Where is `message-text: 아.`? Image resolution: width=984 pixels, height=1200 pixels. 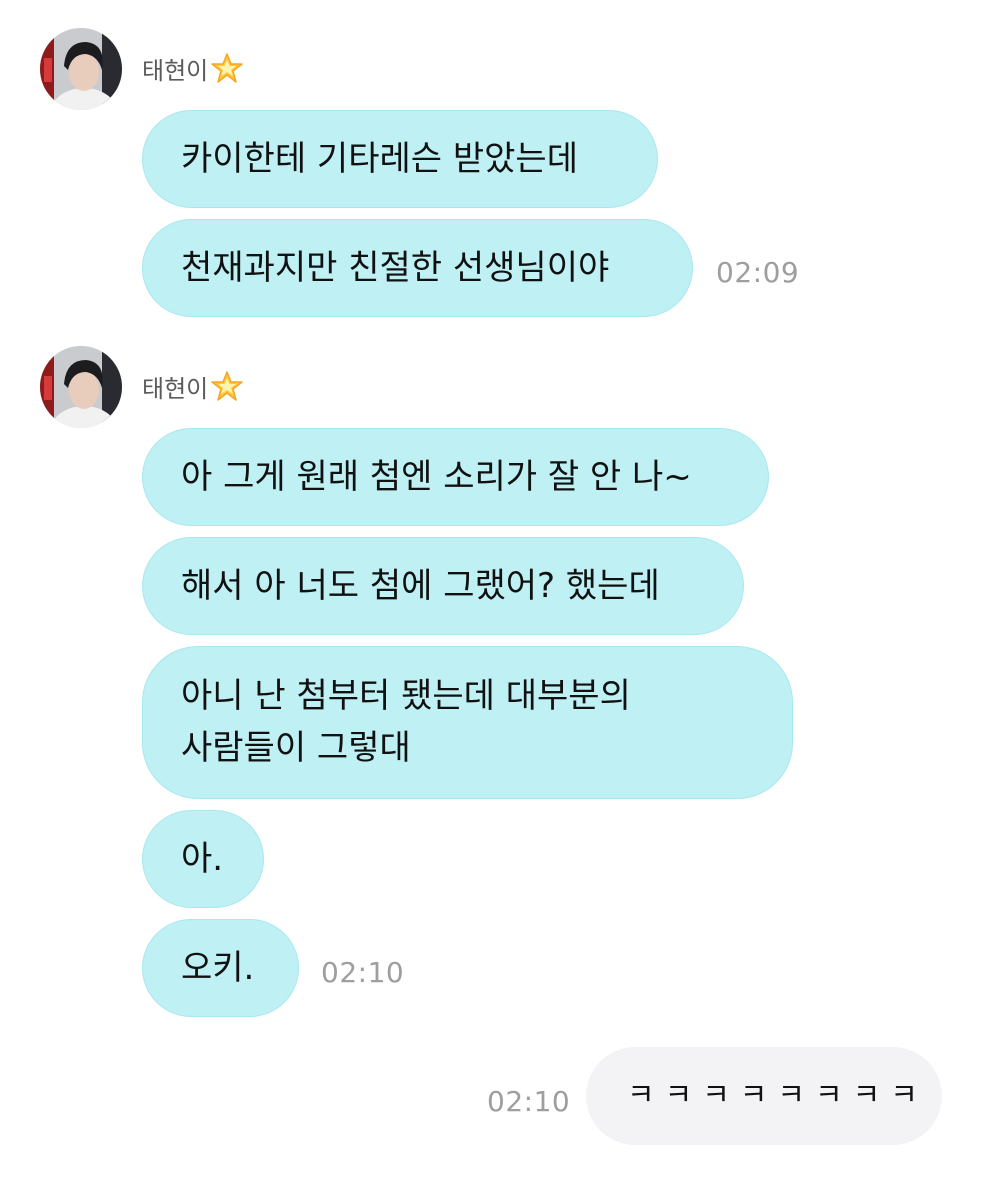 message-text: 아. is located at coordinates (202, 859).